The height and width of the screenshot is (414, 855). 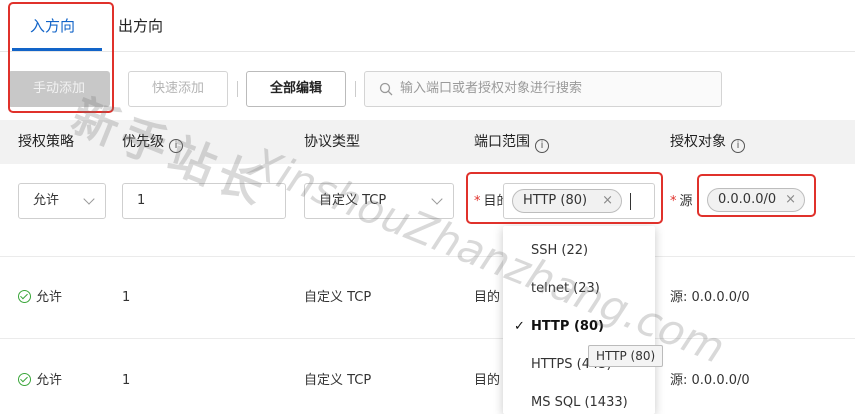 I want to click on checkmark-icon: ✓, so click(x=519, y=326).